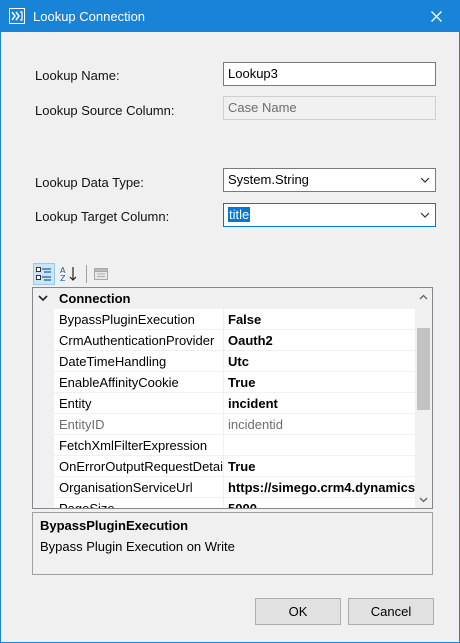 The image size is (460, 643). I want to click on scrollbar-thumb, so click(423, 369).